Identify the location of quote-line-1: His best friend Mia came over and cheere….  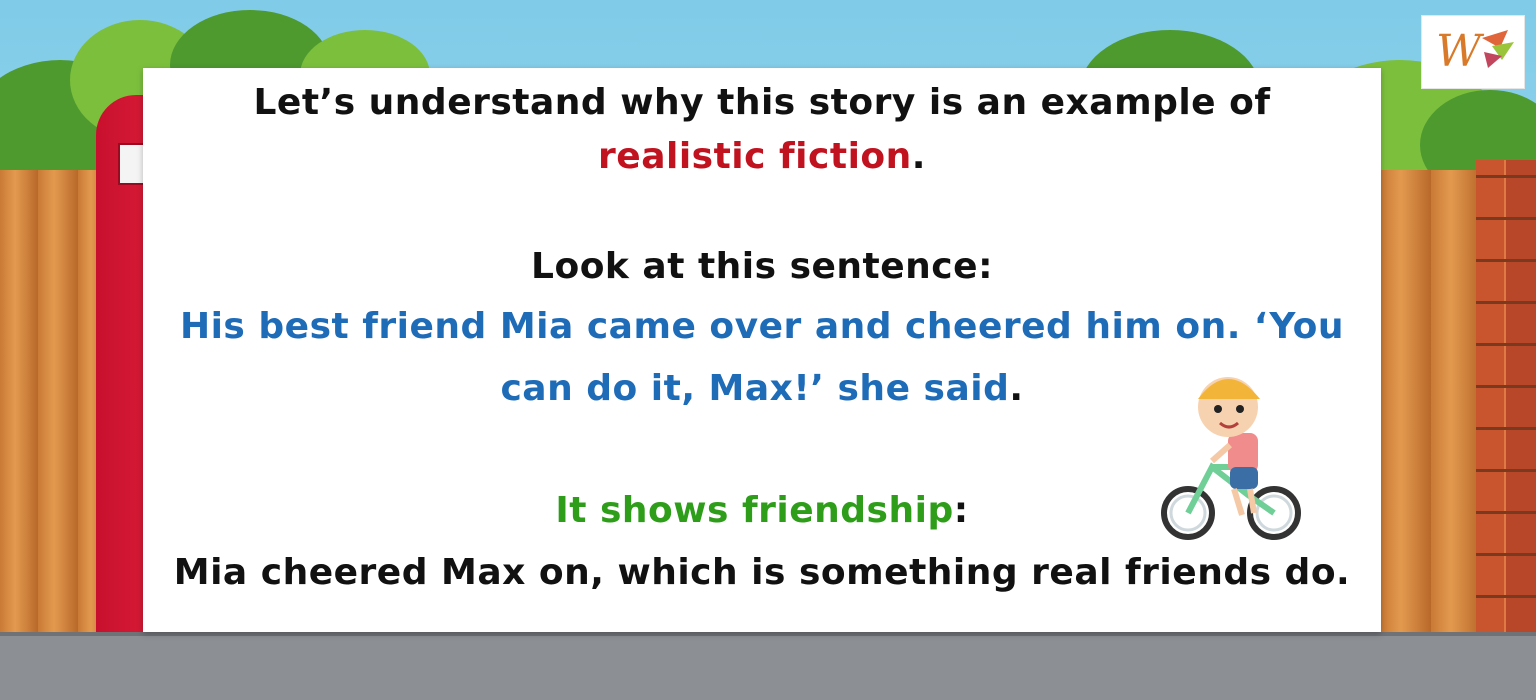
(762, 326).